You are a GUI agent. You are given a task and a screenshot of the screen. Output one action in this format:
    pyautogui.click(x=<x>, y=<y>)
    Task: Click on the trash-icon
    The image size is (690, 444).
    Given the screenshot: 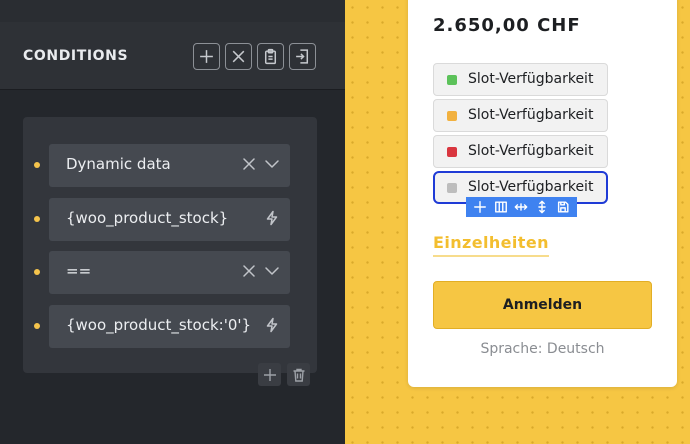 What is the action you would take?
    pyautogui.click(x=298, y=375)
    